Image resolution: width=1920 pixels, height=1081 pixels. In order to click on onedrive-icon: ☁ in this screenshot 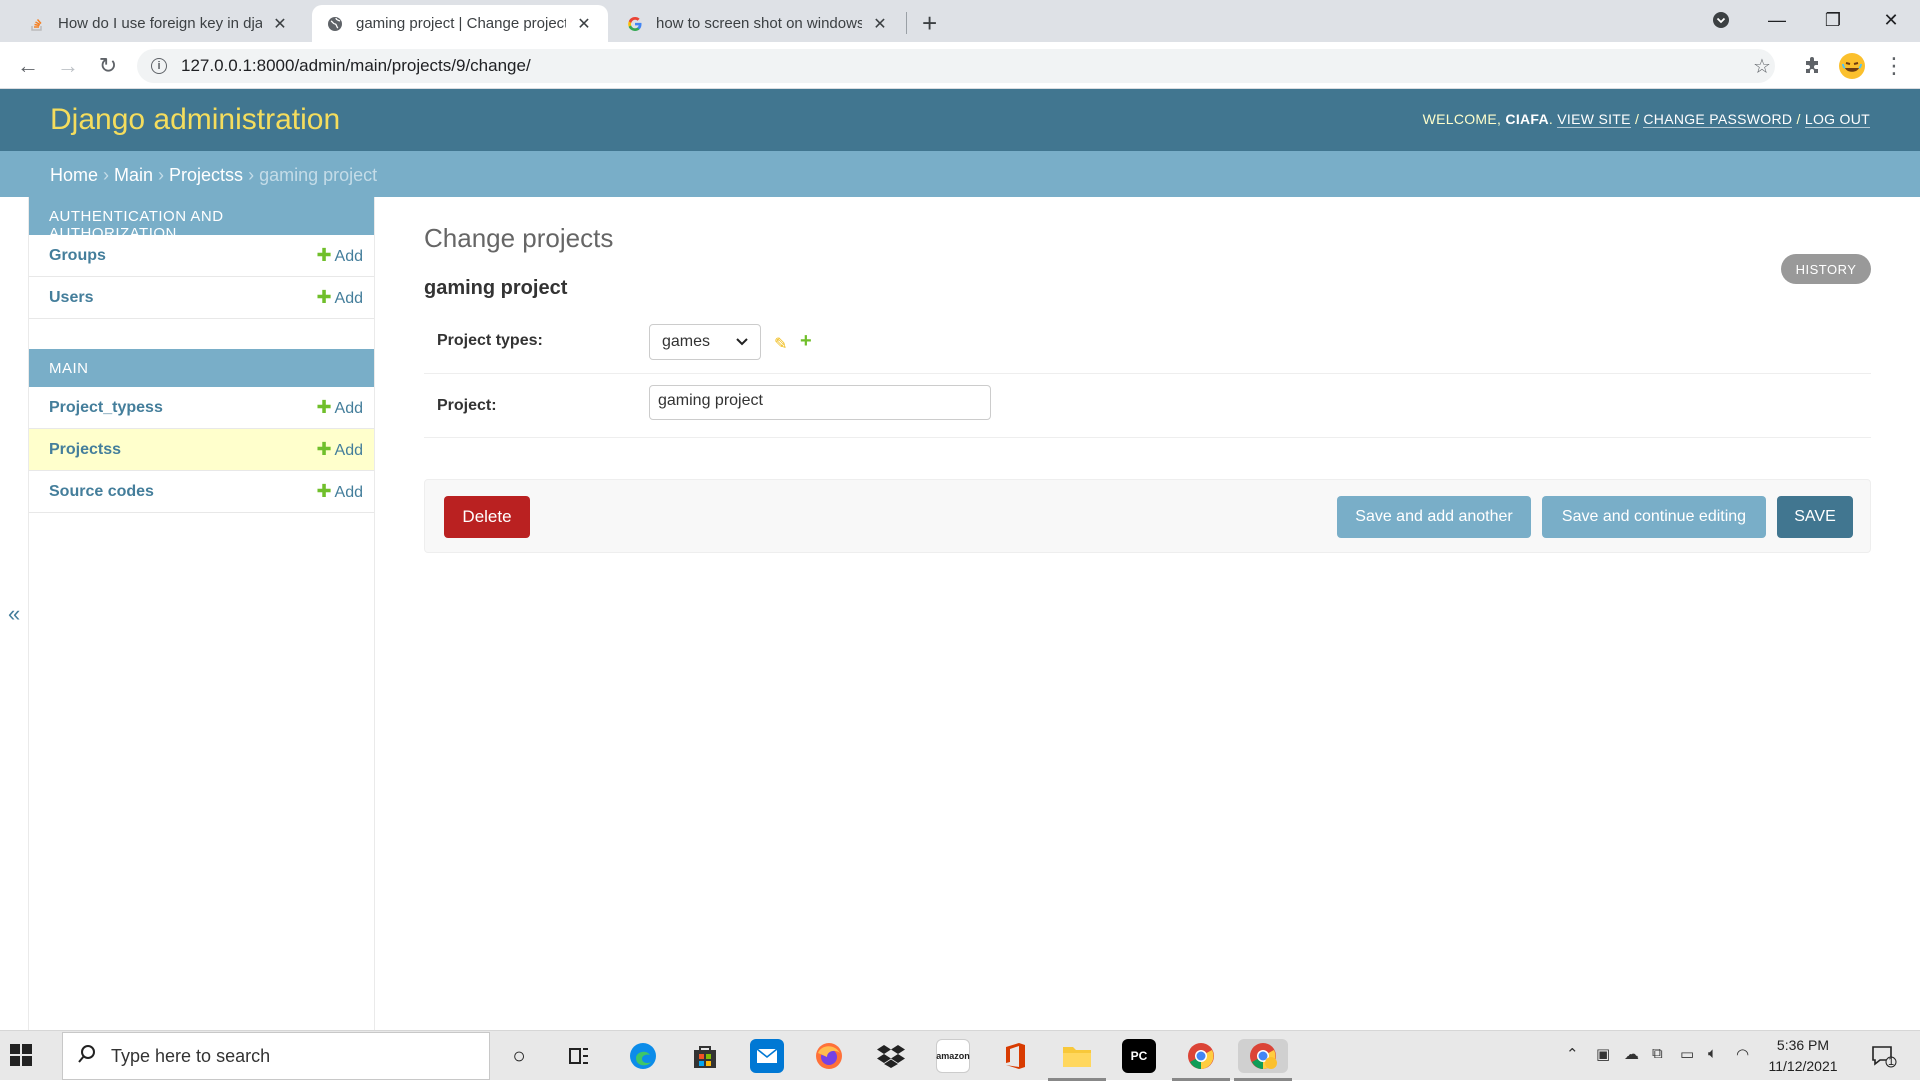, I will do `click(1631, 1054)`.